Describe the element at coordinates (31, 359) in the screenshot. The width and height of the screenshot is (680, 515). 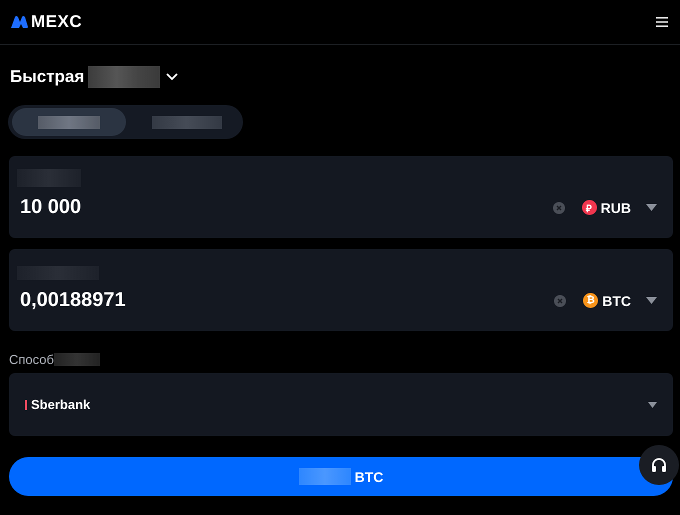
I see `field-label: Способ` at that location.